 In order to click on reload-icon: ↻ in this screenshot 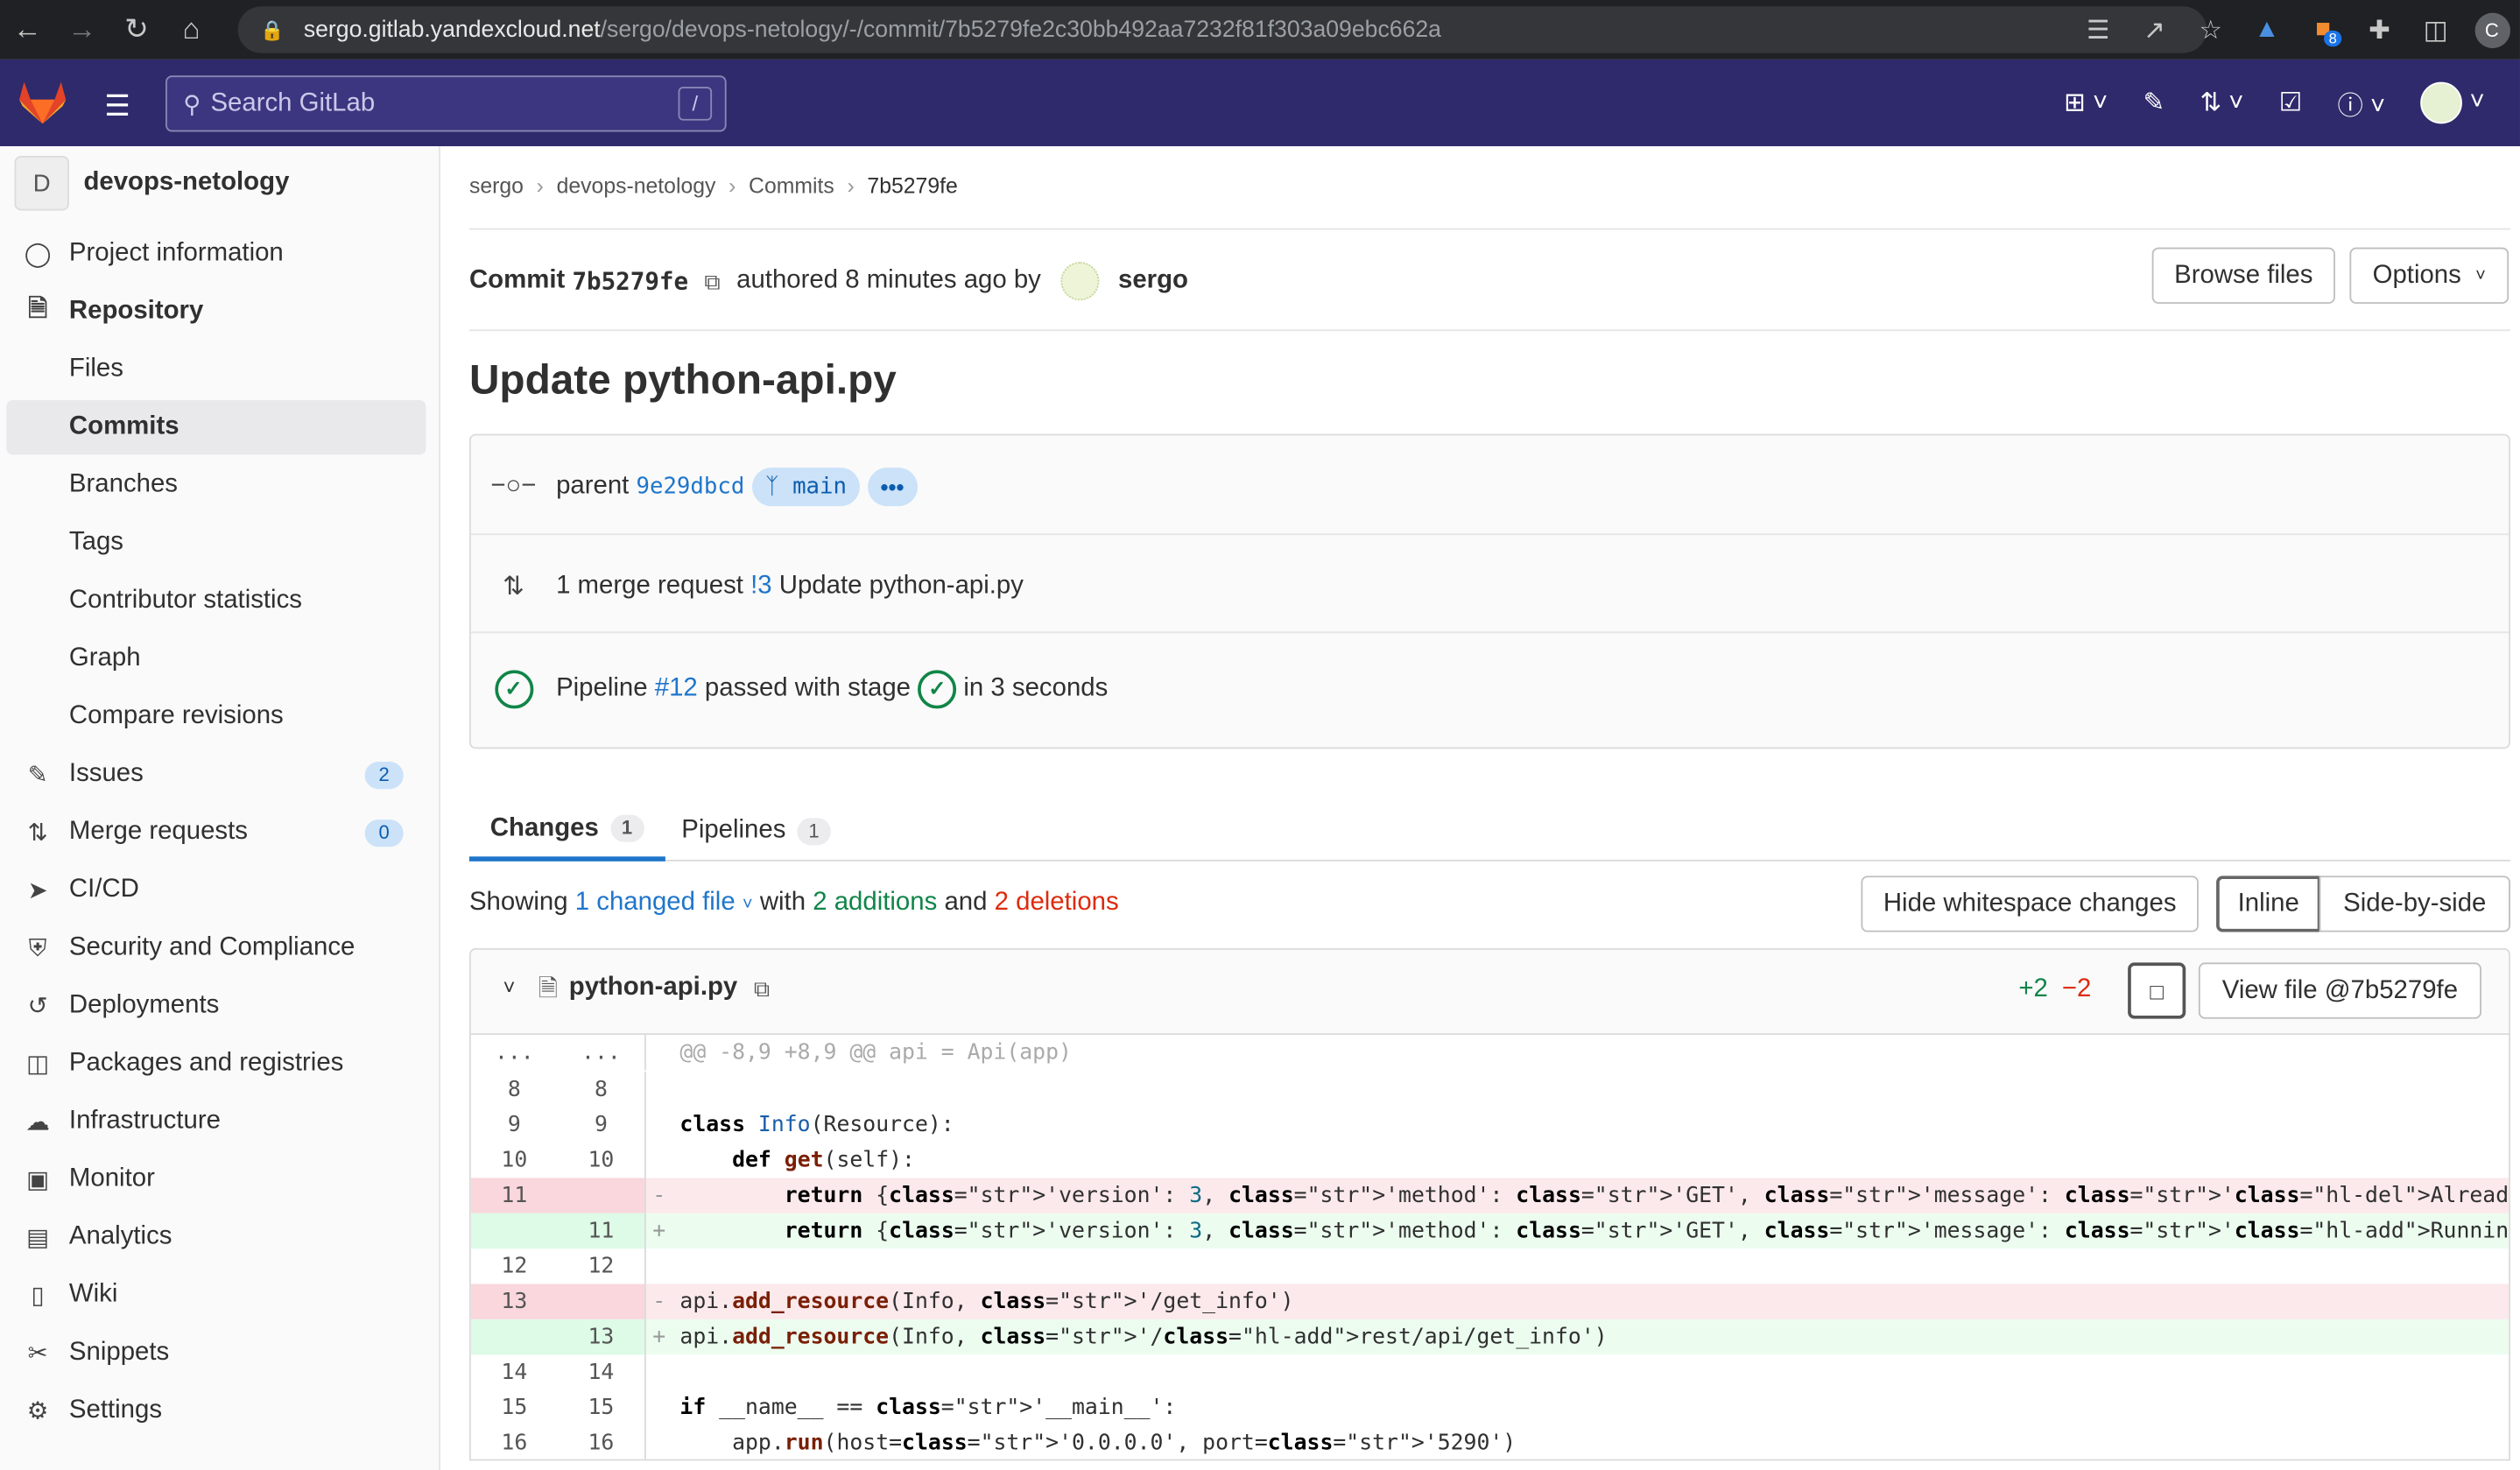, I will do `click(136, 30)`.